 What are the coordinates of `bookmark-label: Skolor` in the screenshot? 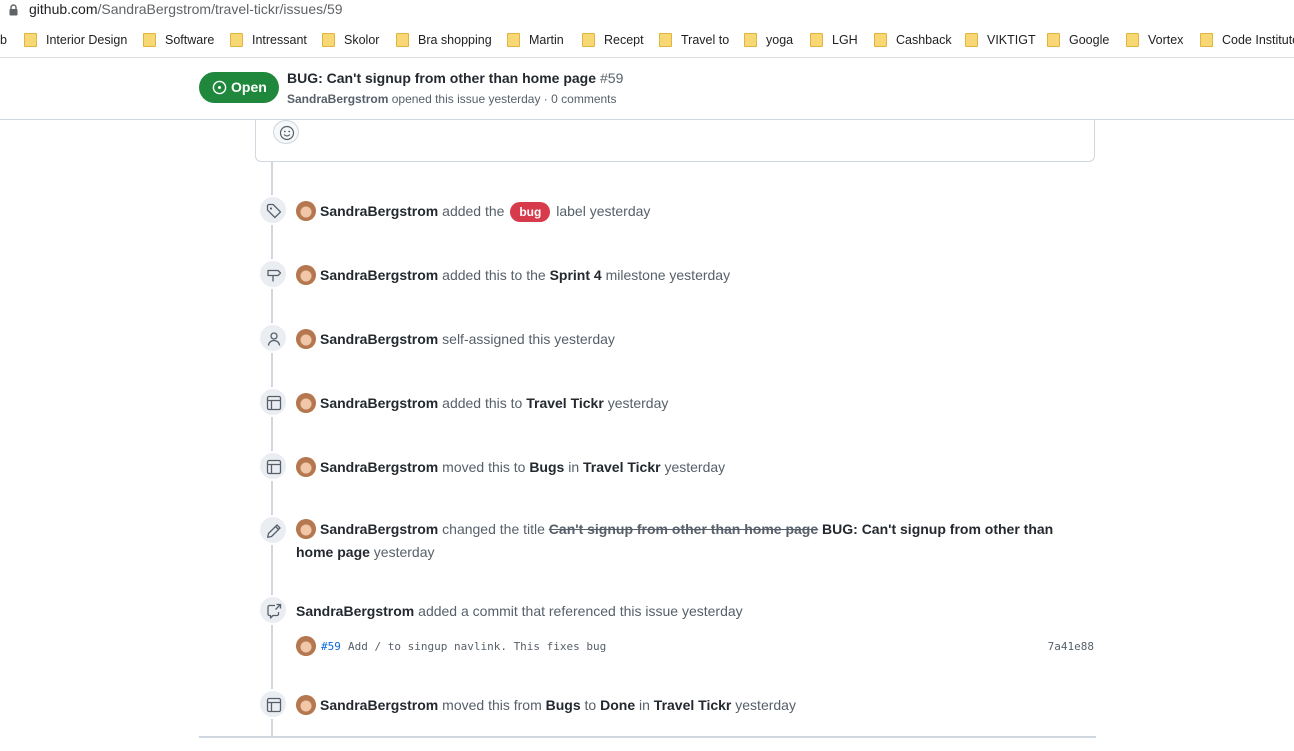 It's located at (362, 40).